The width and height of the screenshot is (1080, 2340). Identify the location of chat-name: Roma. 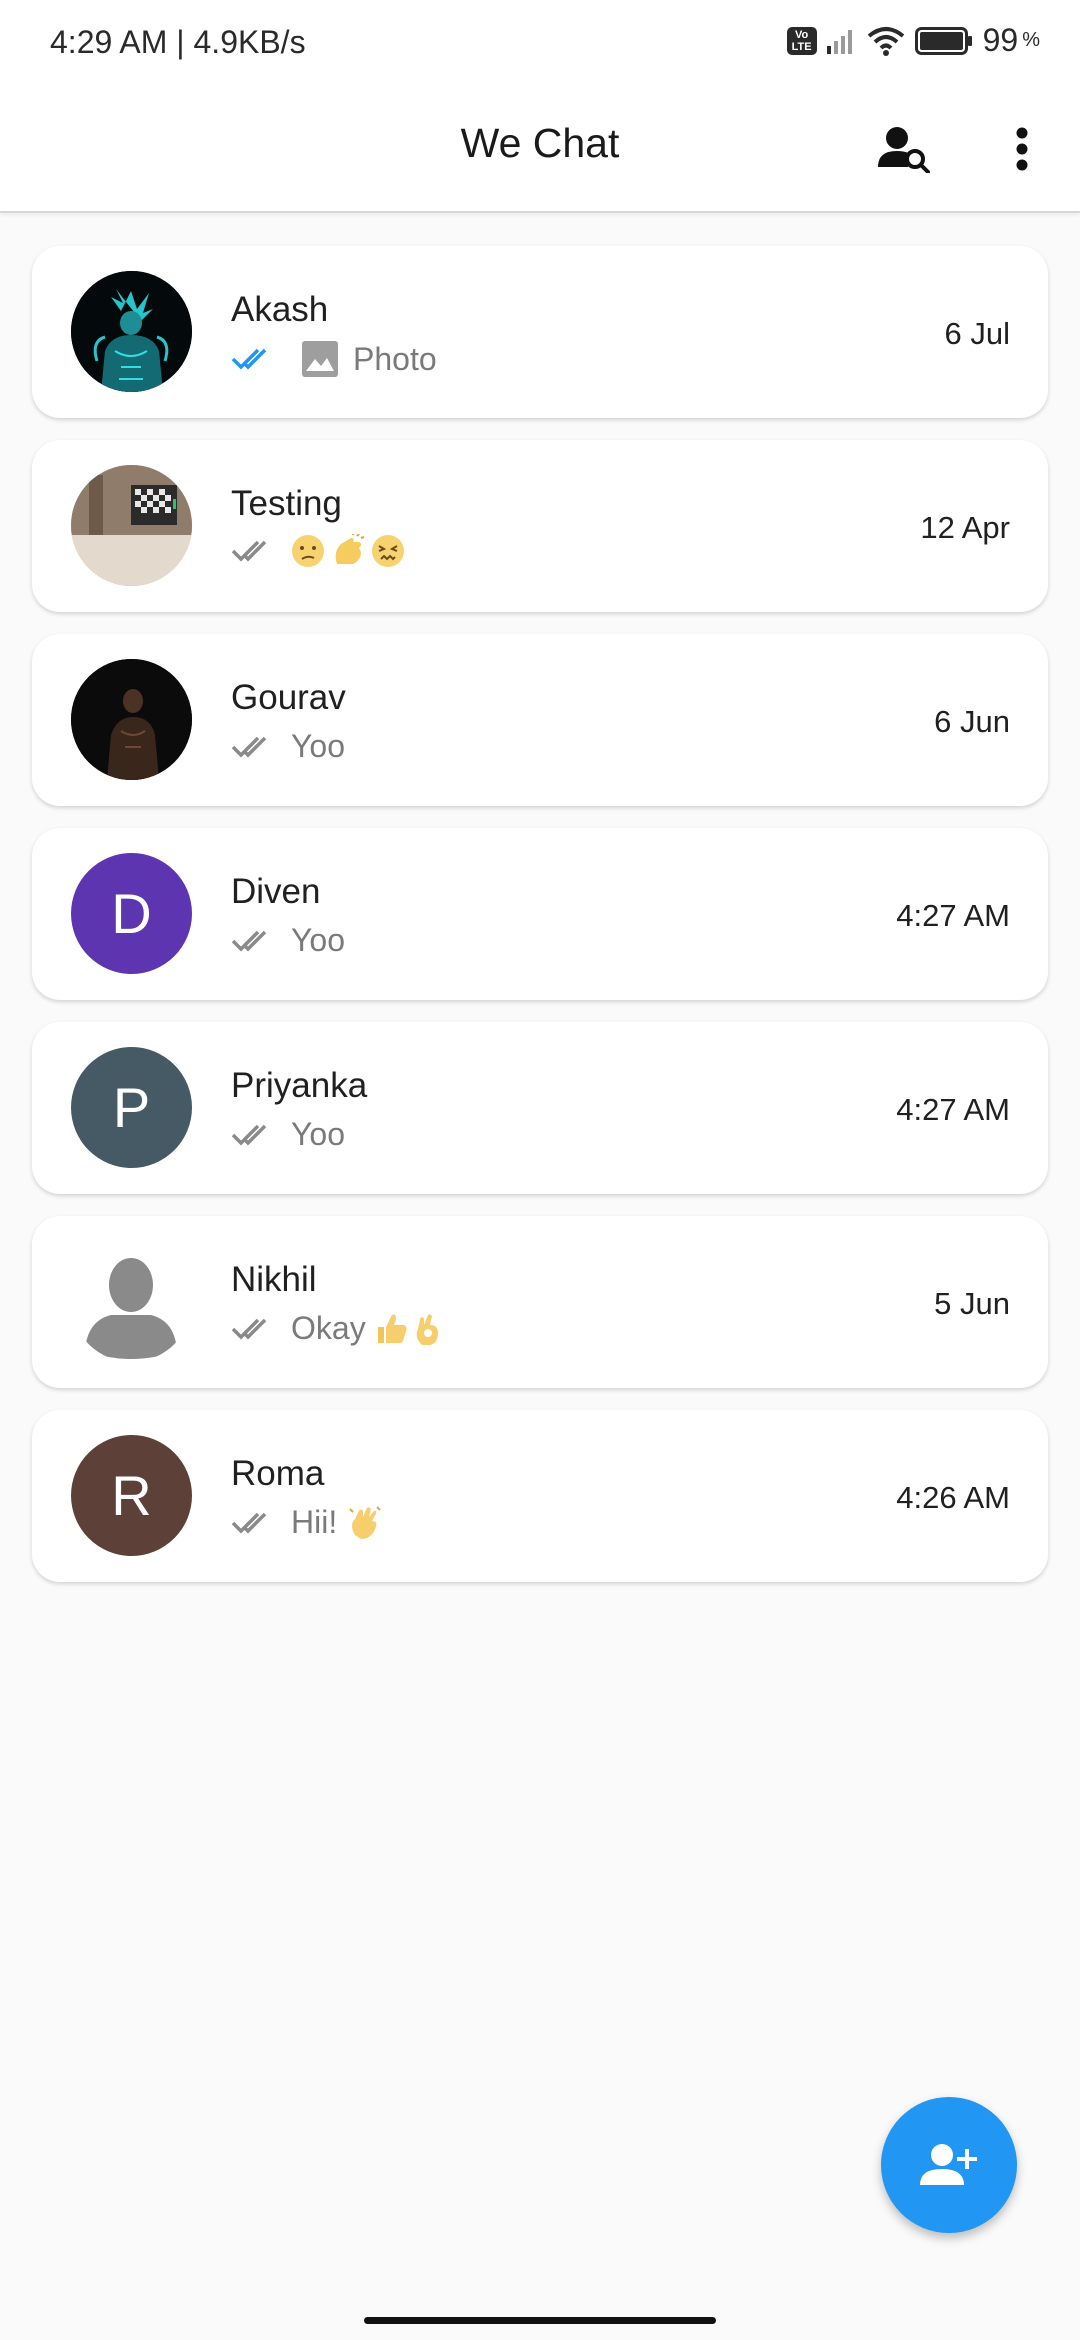
(278, 1473).